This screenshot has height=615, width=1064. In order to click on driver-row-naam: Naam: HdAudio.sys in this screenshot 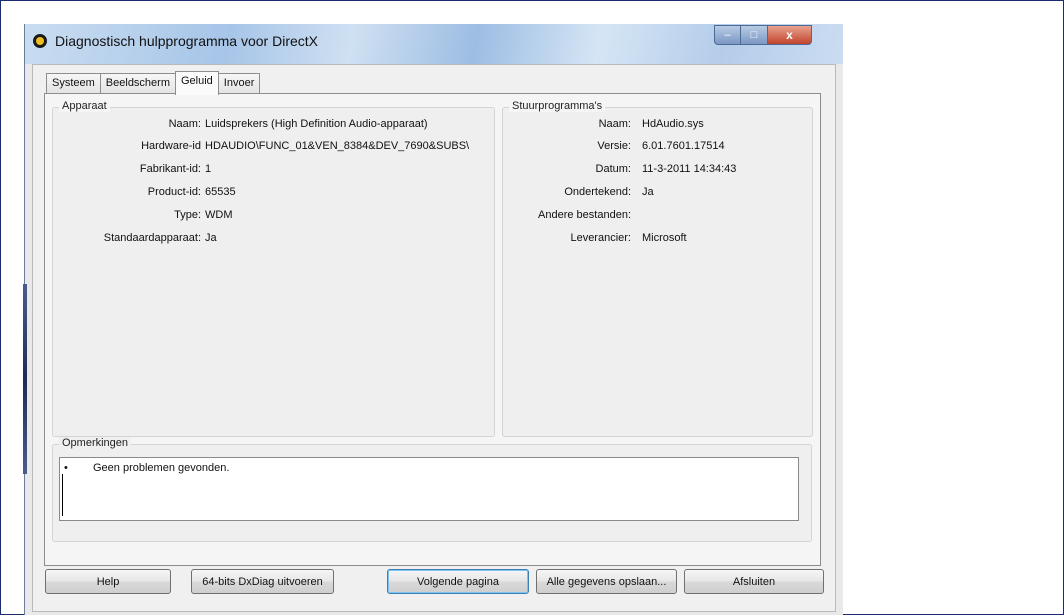, I will do `click(657, 125)`.